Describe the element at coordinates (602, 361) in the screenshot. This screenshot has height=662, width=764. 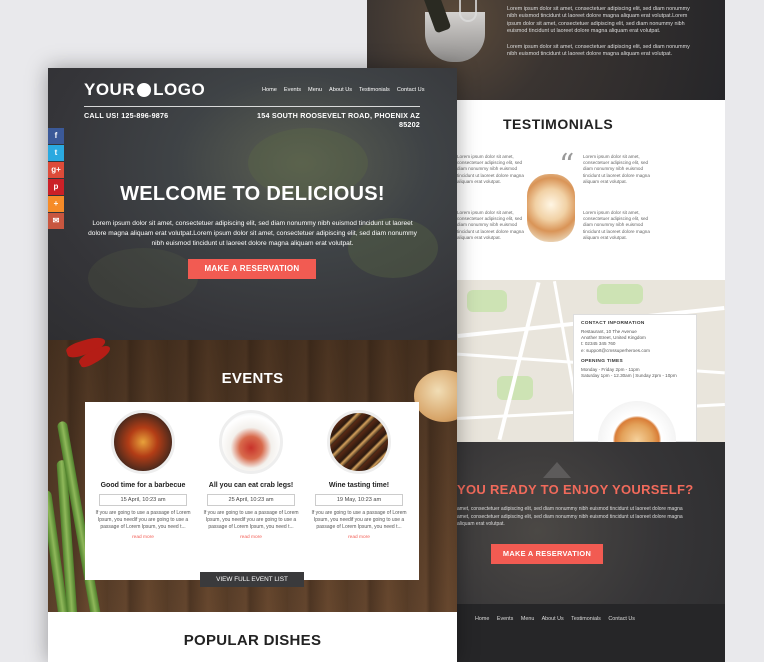
I see `opening-times-title: OPENING TIMES` at that location.